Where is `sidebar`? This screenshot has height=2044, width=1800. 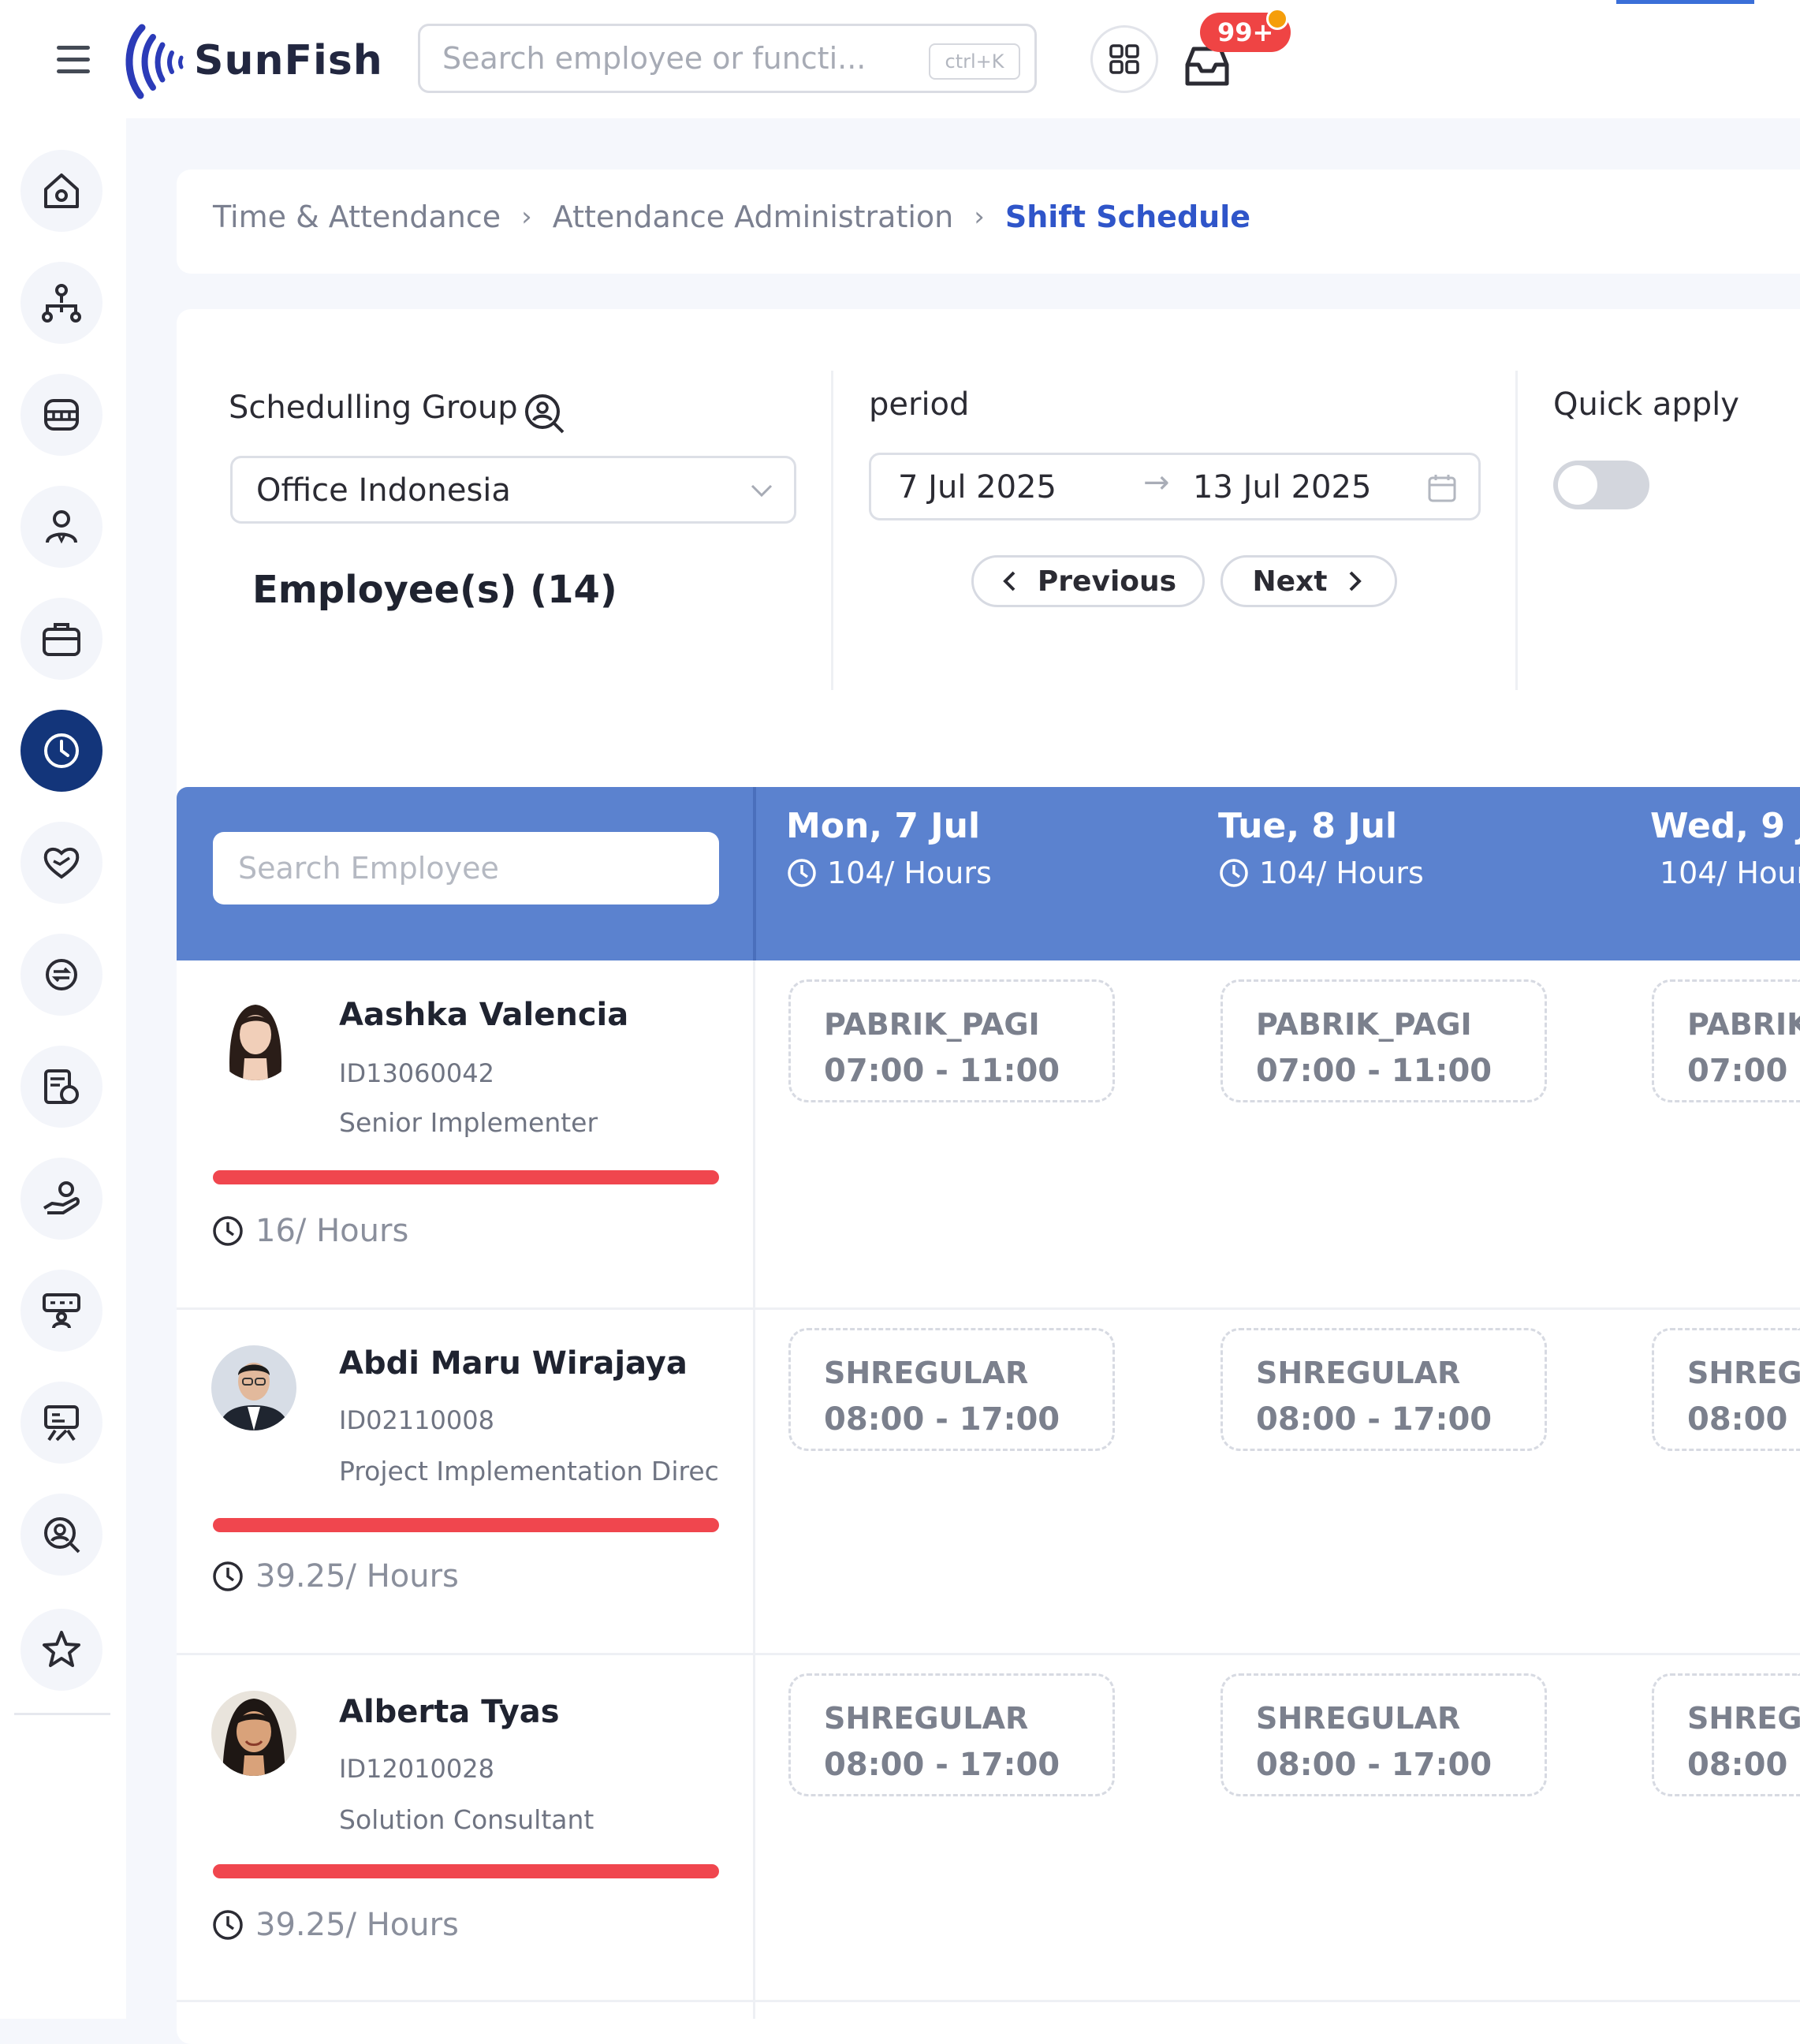 sidebar is located at coordinates (63, 1068).